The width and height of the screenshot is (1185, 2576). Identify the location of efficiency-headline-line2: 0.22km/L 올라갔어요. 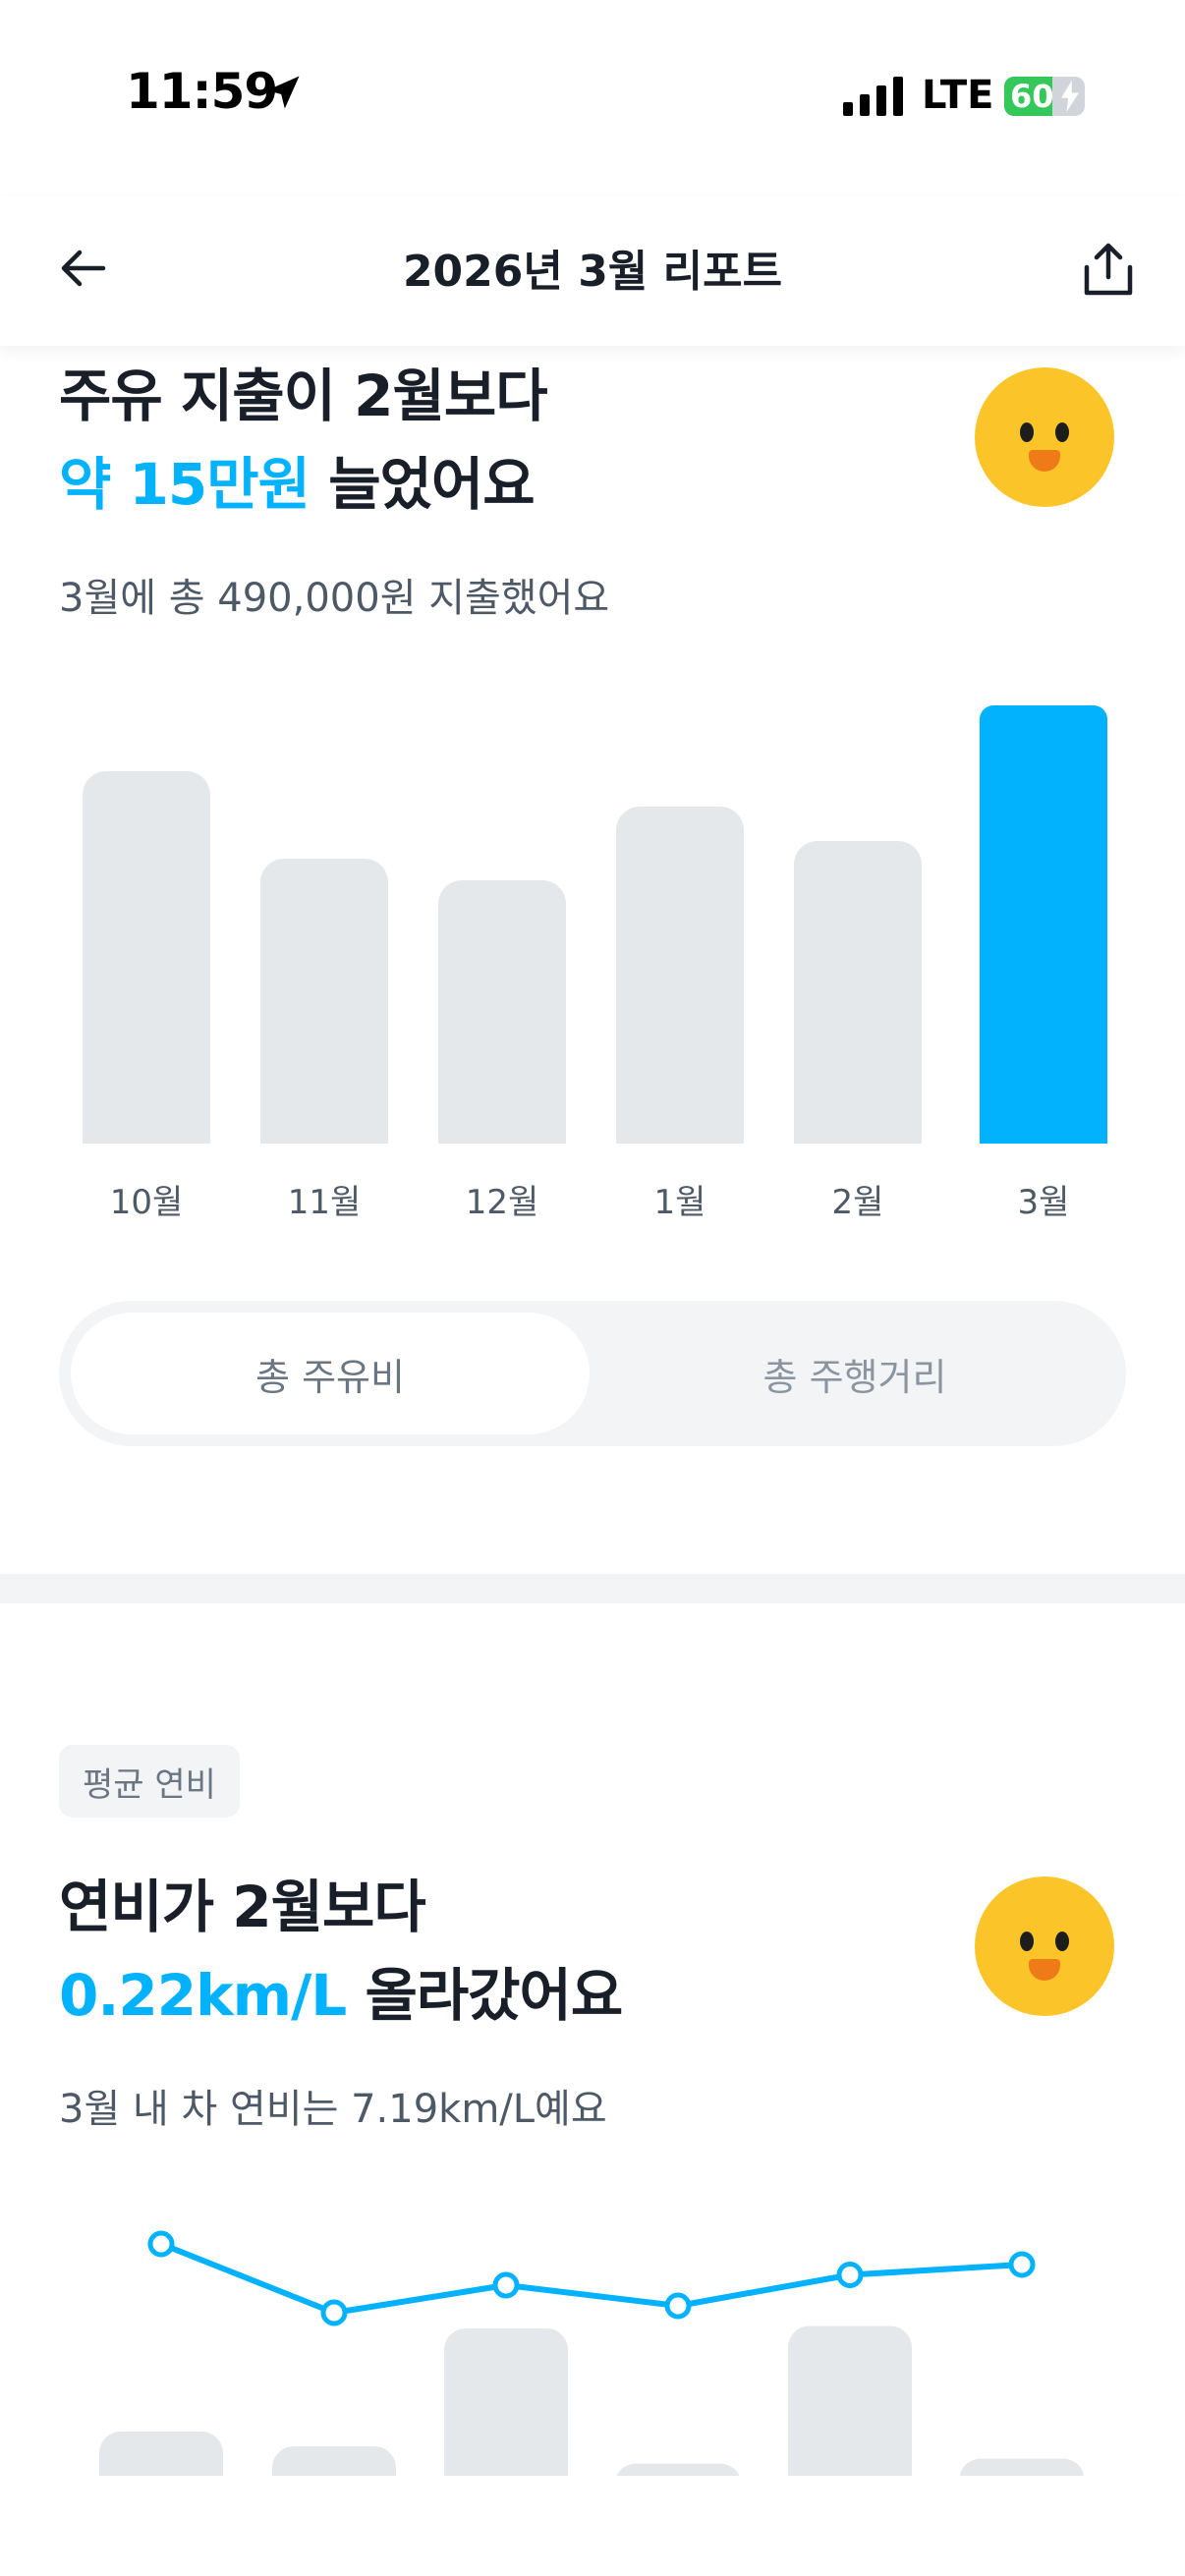
(341, 1995).